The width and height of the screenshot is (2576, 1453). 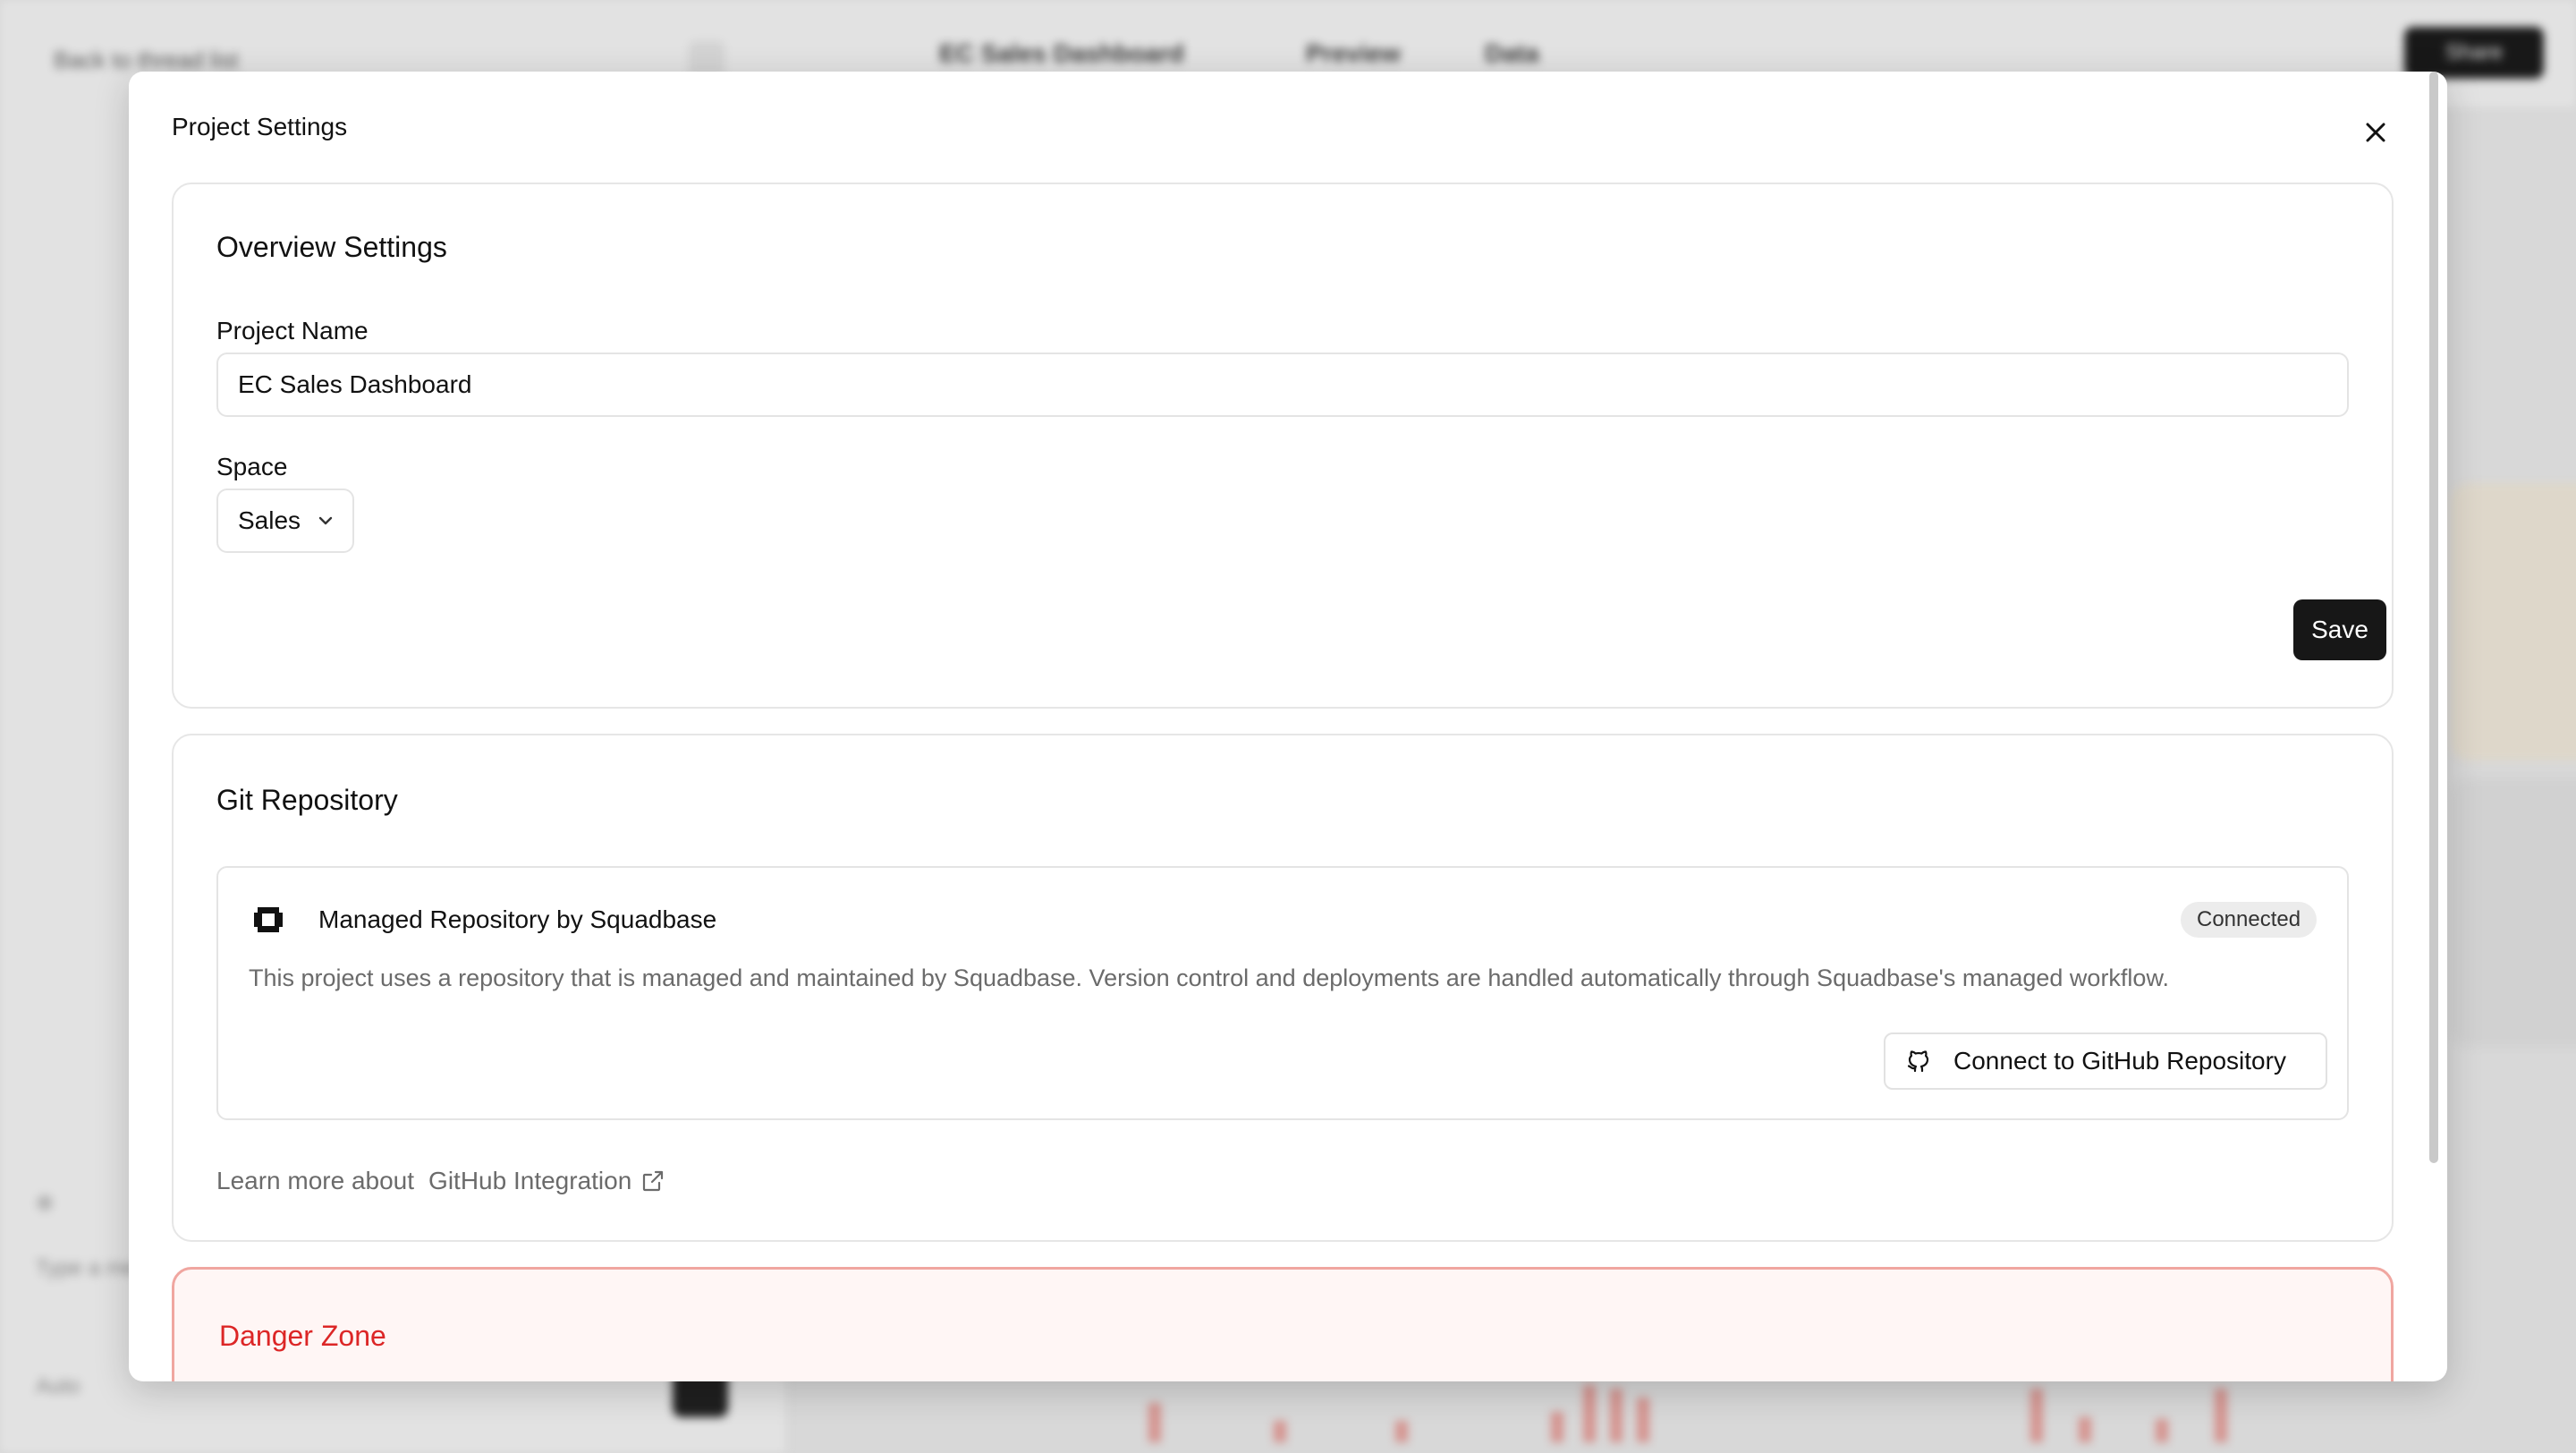 What do you see at coordinates (292, 330) in the screenshot?
I see `project-name-label: Project Name` at bounding box center [292, 330].